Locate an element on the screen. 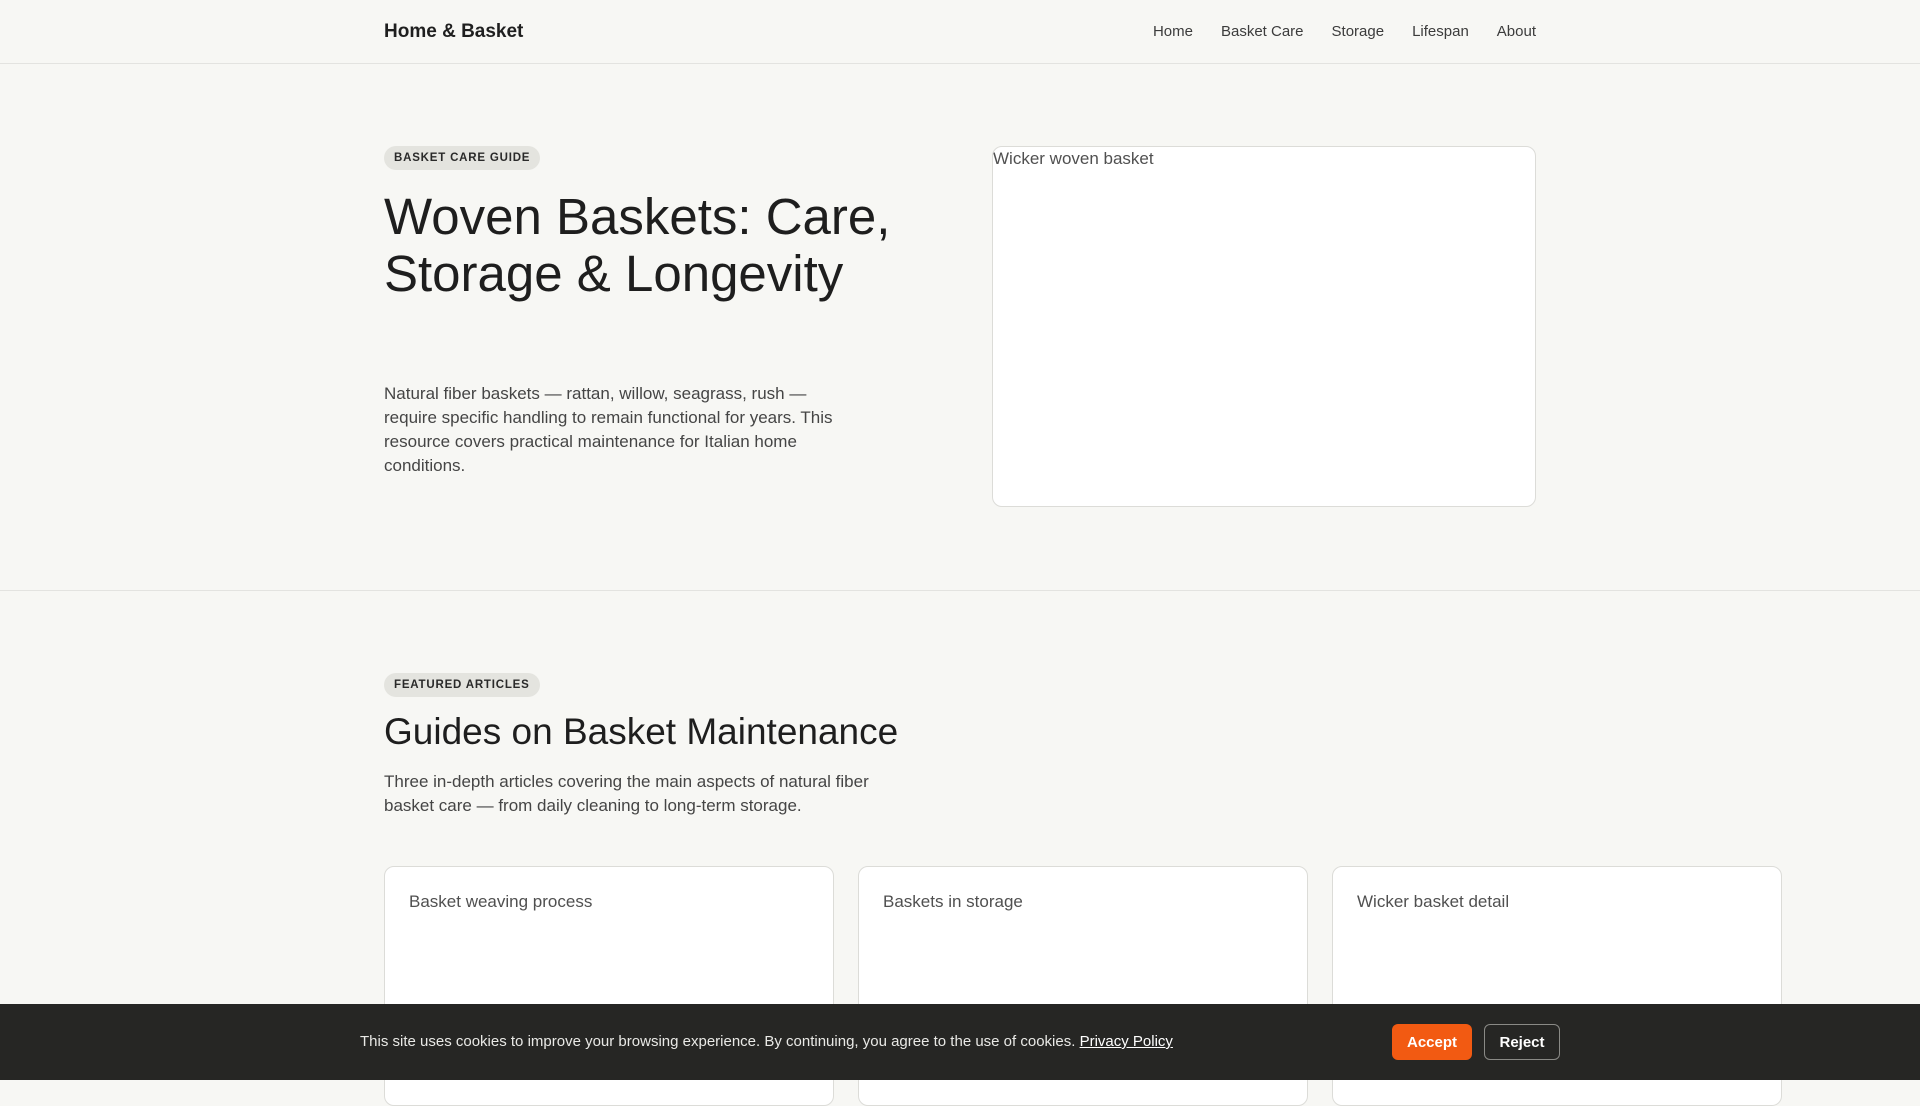  privacy-policy-link: Privacy Policy is located at coordinates (1126, 1041).